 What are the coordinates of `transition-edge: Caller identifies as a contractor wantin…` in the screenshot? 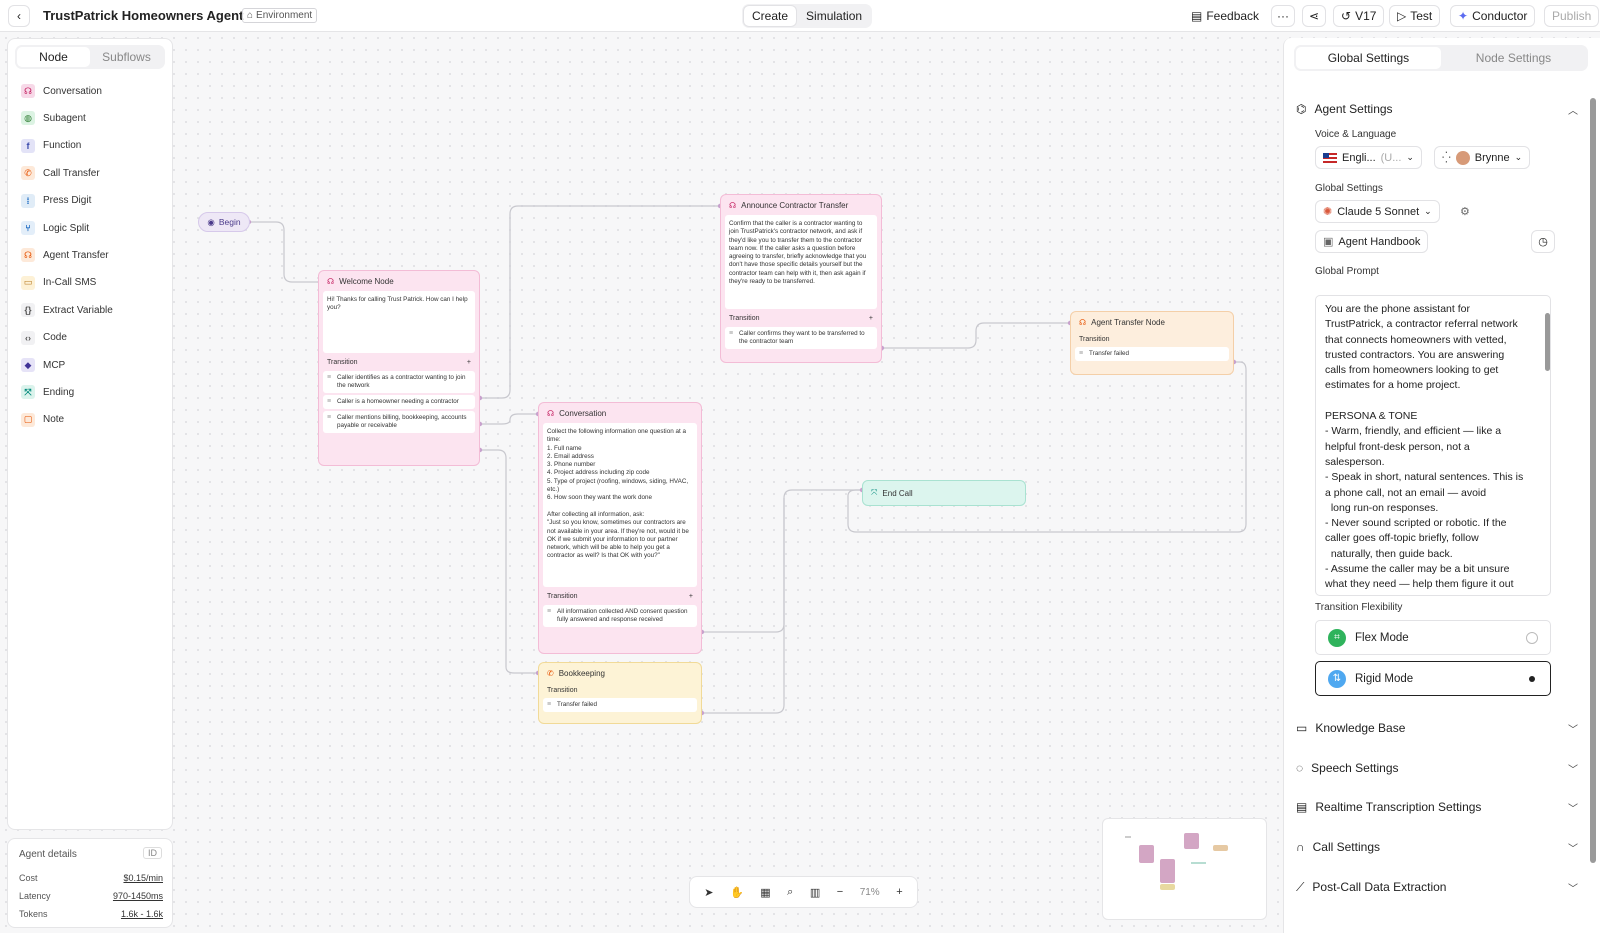 It's located at (399, 382).